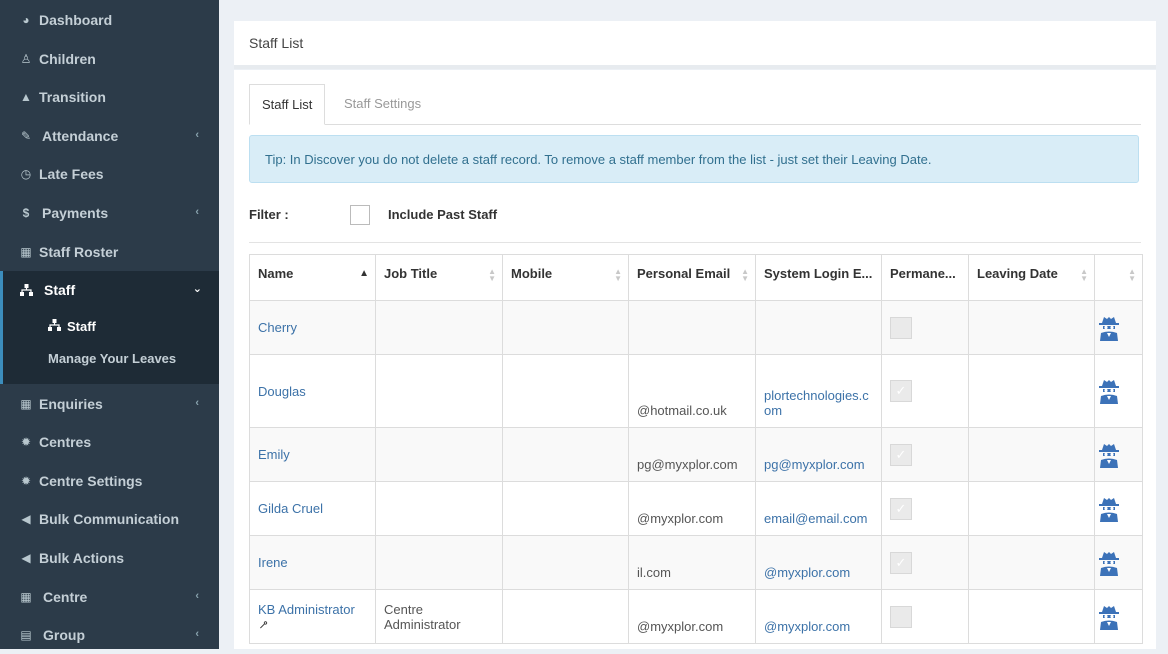 This screenshot has height=654, width=1168. Describe the element at coordinates (818, 508) in the screenshot. I see `cell-login-email: email@email.com` at that location.